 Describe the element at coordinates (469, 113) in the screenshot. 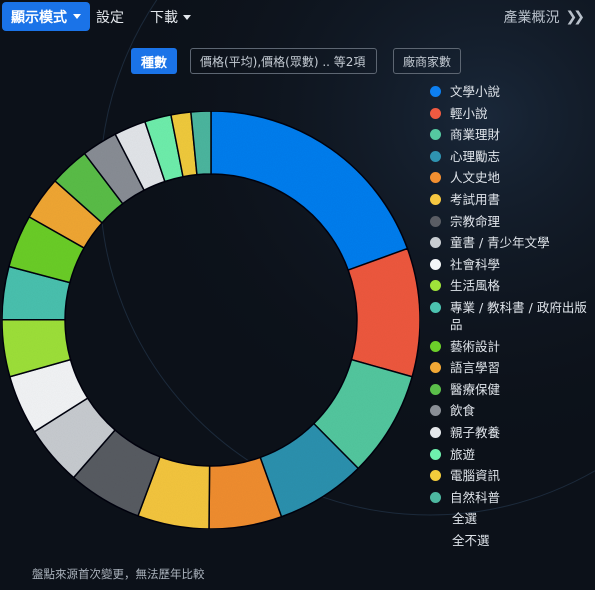

I see `legend-label: 輕小說` at that location.